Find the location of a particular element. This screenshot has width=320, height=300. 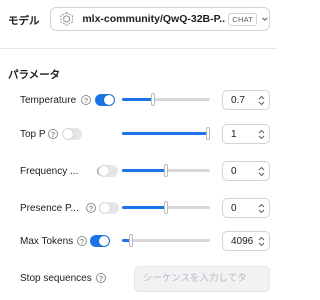

param-value: 4096 is located at coordinates (242, 241).